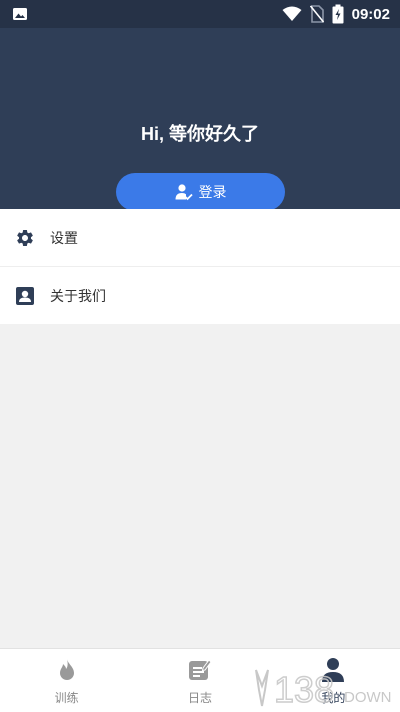 Image resolution: width=400 pixels, height=712 pixels. I want to click on image-icon, so click(20, 14).